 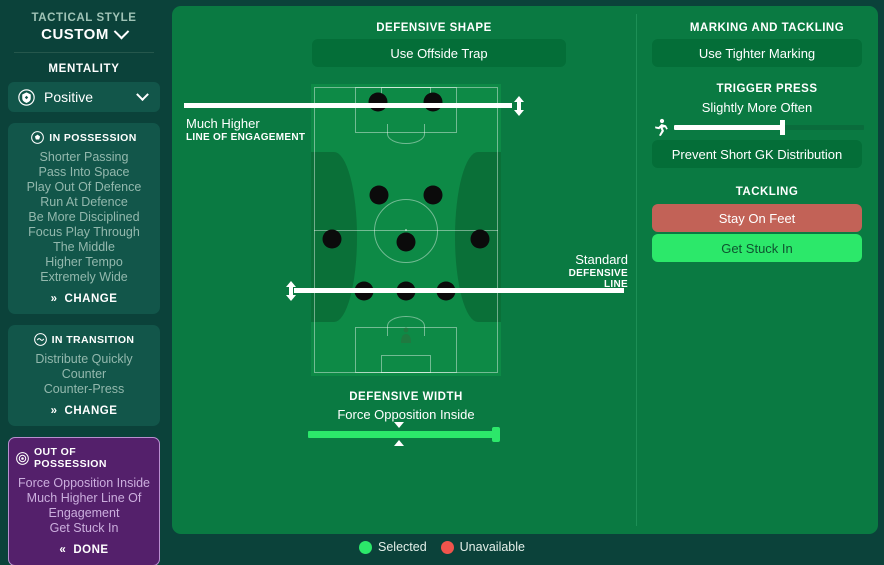 I want to click on defensive-shape-title: DEFENSIVE SHAPE, so click(x=434, y=28).